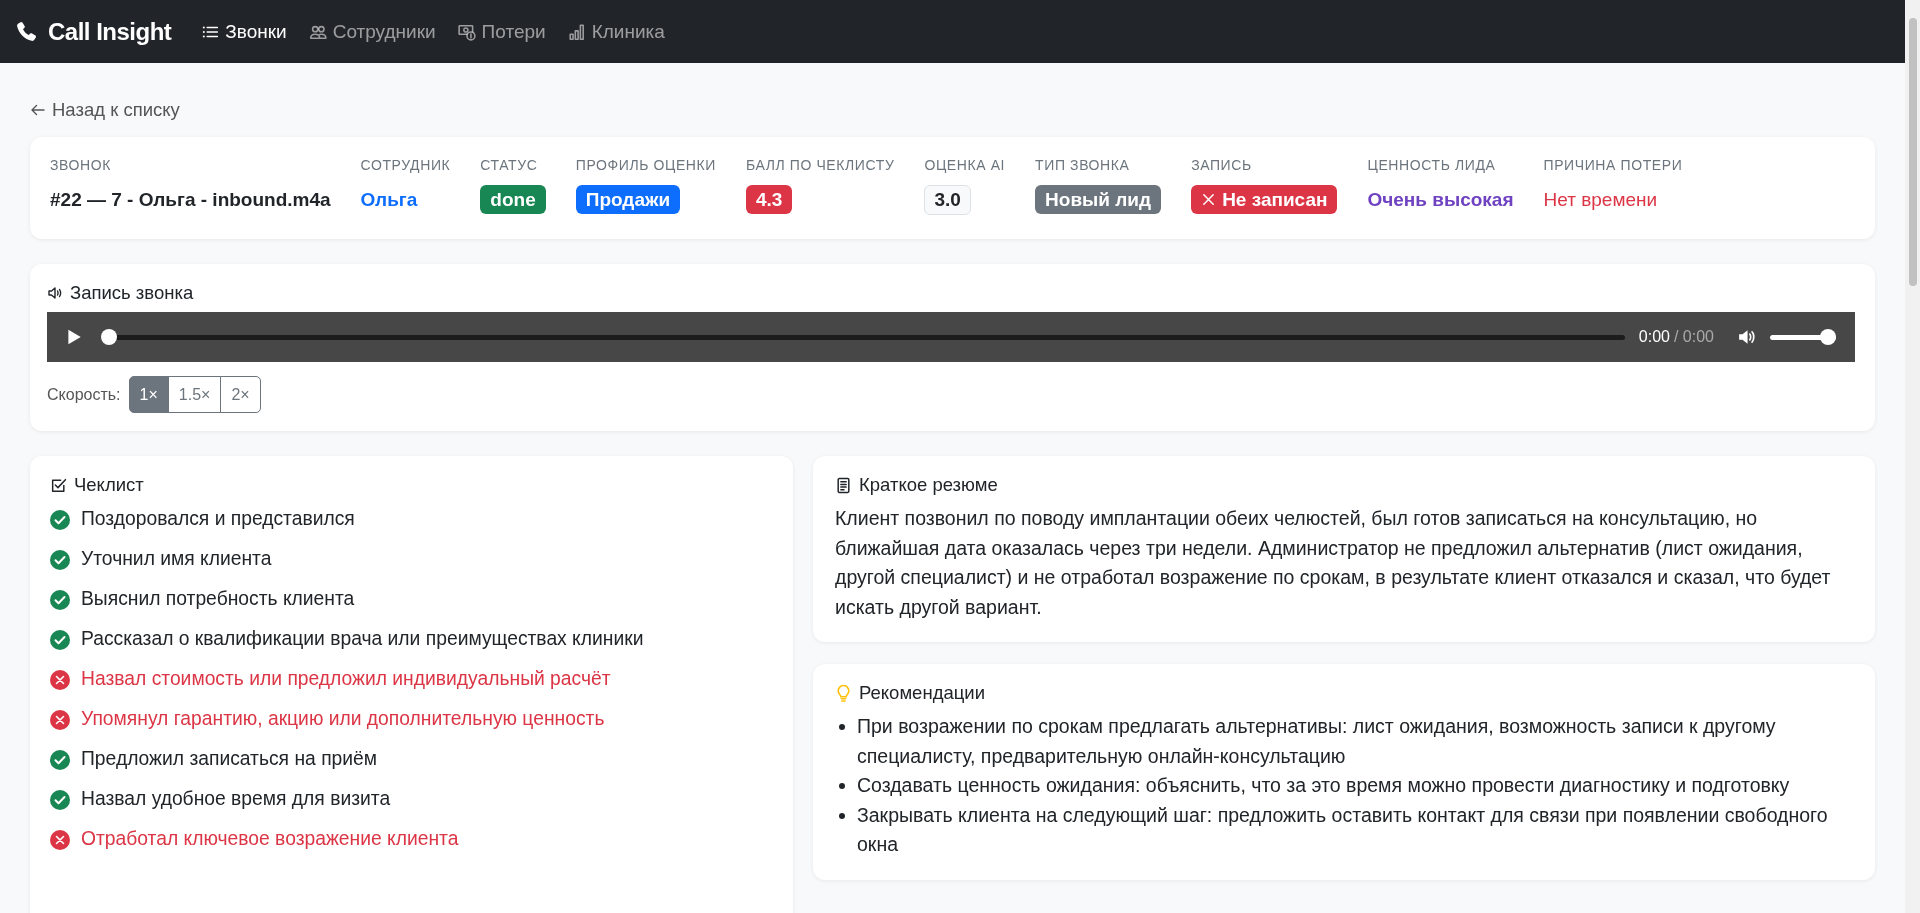 This screenshot has width=1920, height=913. Describe the element at coordinates (1333, 563) in the screenshot. I see `summary-text: Клиент позвонил по поводу имплантации обеих челюстей, был готов записаться на консультацию, но ближайшая дата оказалась через три недели. Администратор не предложил альтернатив (лист ожидания, другой специалист) и не отработал возражение по срокам, в результате клиент отказался и сказал, что будет искать другой вариант.` at that location.